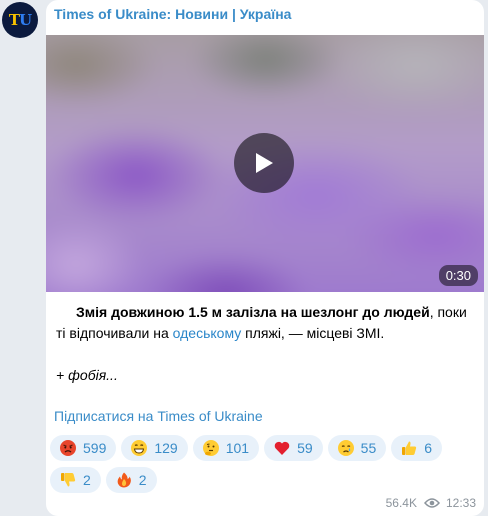 This screenshot has width=488, height=516. Describe the element at coordinates (68, 448) in the screenshot. I see `angry-face-icon` at that location.